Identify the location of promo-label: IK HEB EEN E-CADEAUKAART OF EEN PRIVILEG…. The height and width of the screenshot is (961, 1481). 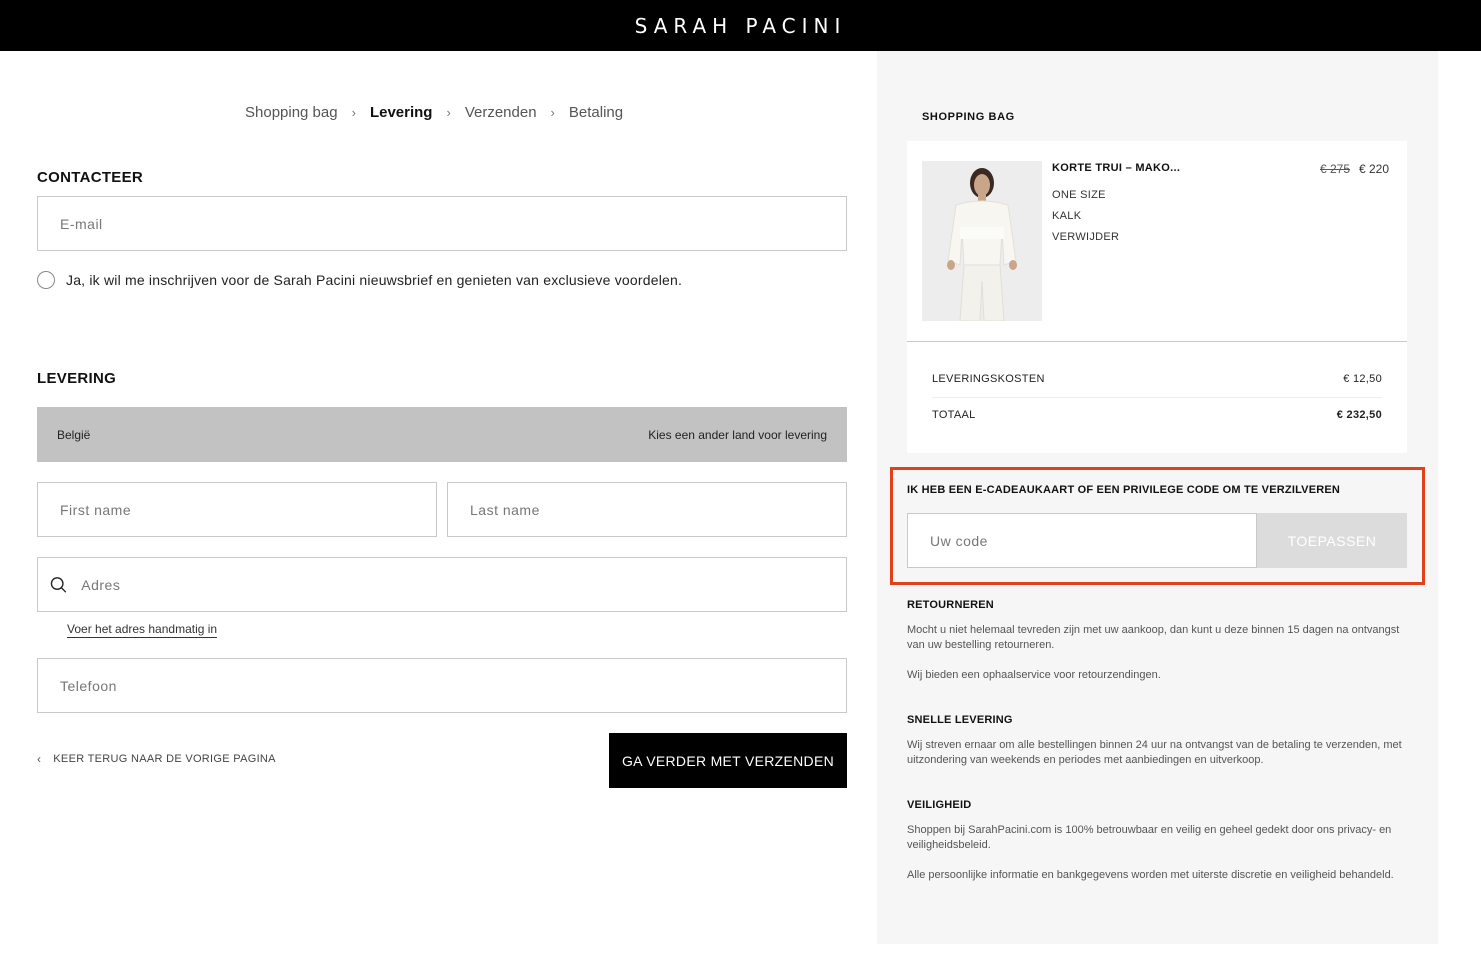
(1124, 490).